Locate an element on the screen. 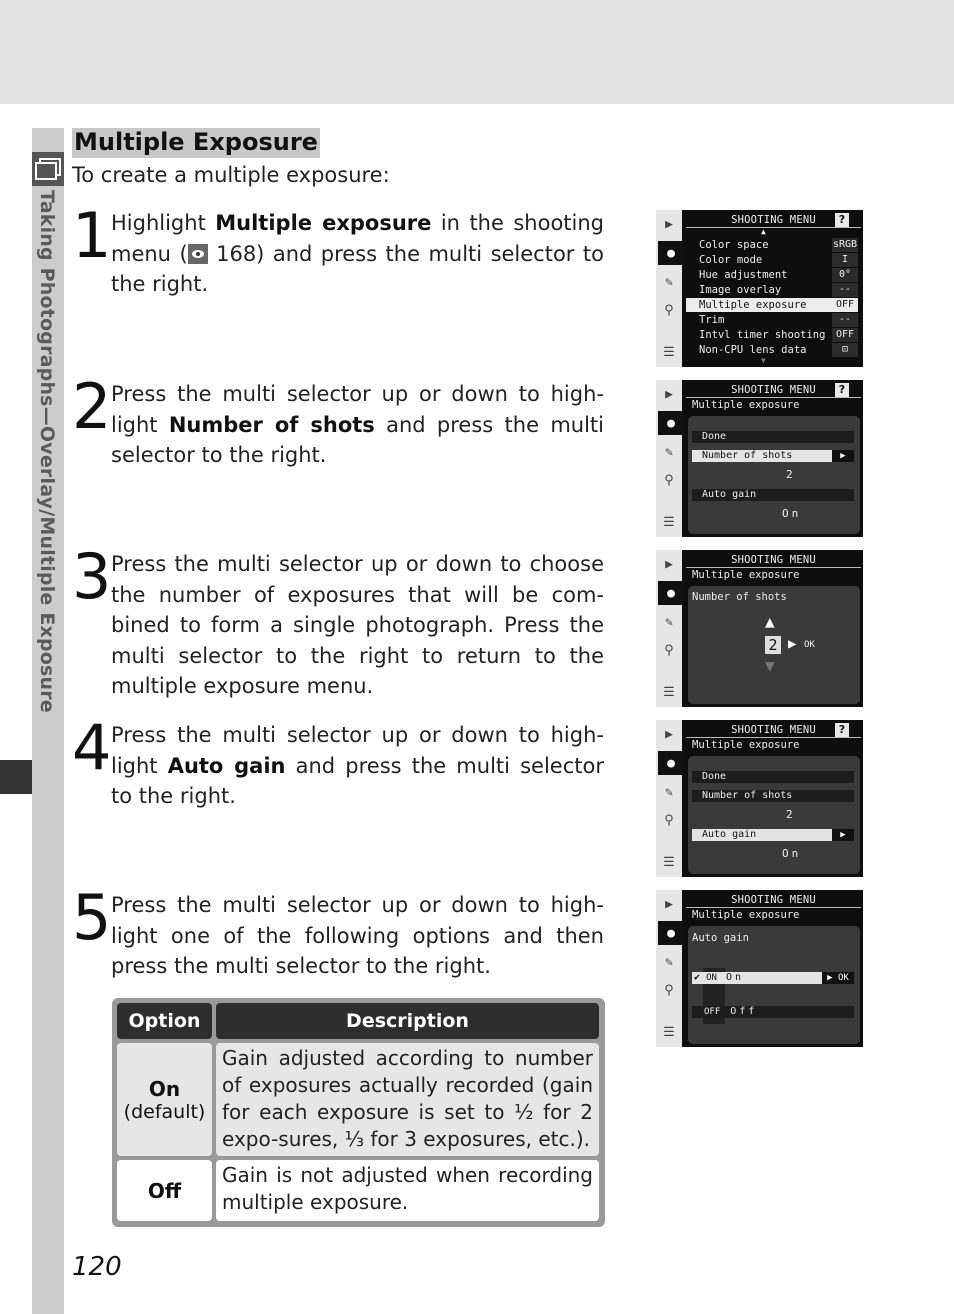 The height and width of the screenshot is (1314, 954). page-title: Multiple Exposure is located at coordinates (196, 143).